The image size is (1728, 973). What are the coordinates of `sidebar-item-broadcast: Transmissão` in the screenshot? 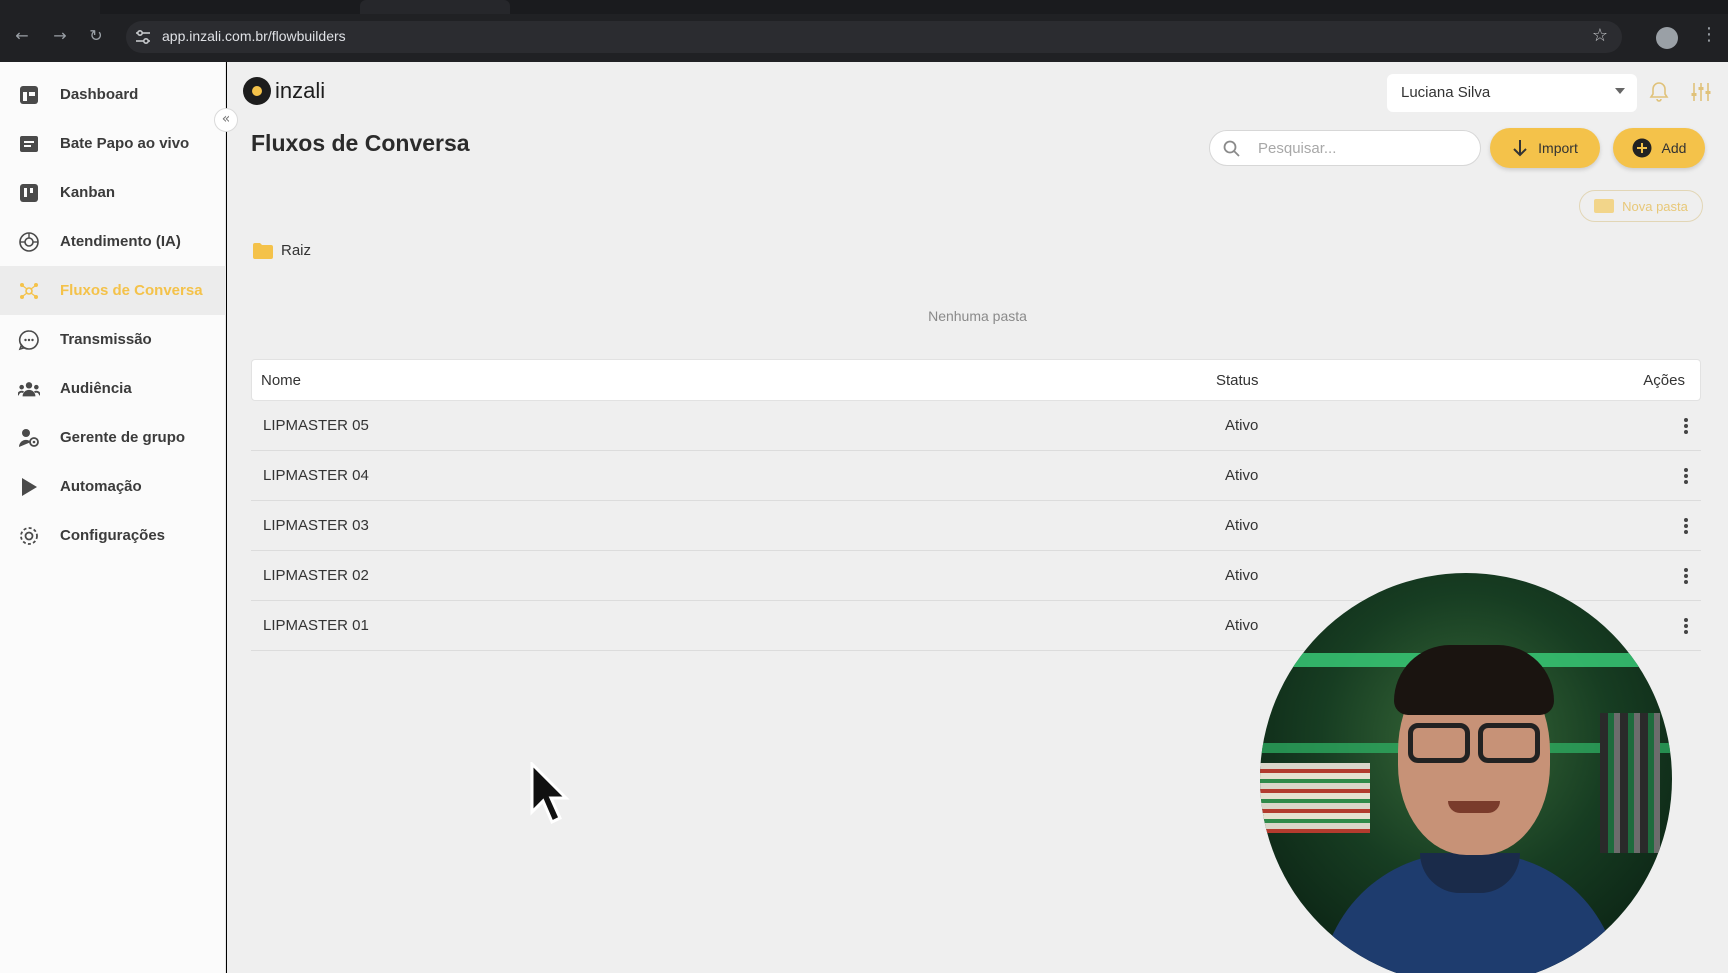 It's located at (113, 339).